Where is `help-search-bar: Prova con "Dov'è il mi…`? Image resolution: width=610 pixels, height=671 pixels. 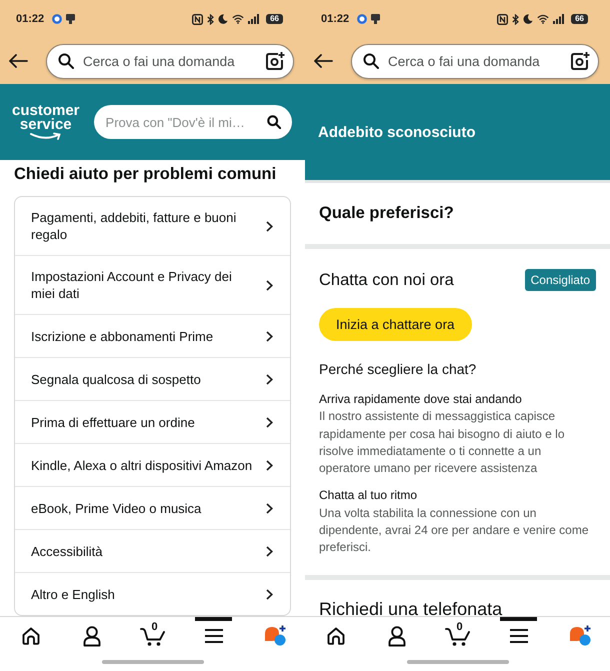 help-search-bar: Prova con "Dov'è il mi… is located at coordinates (193, 122).